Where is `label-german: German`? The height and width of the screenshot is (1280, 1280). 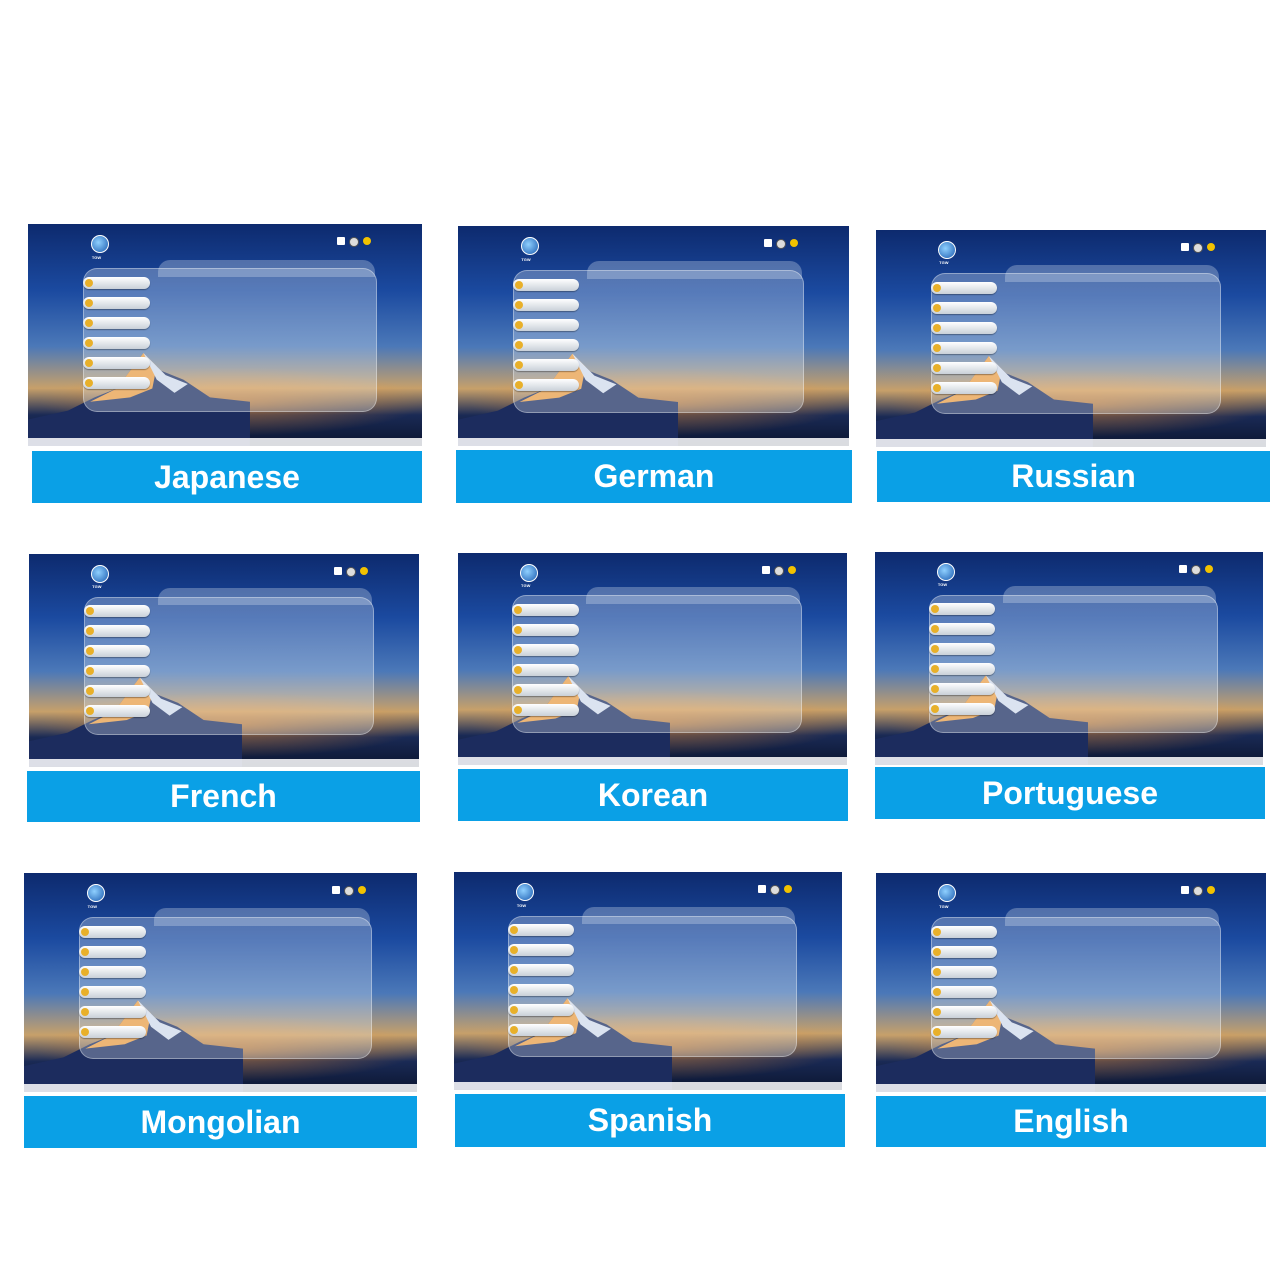
label-german: German is located at coordinates (654, 476).